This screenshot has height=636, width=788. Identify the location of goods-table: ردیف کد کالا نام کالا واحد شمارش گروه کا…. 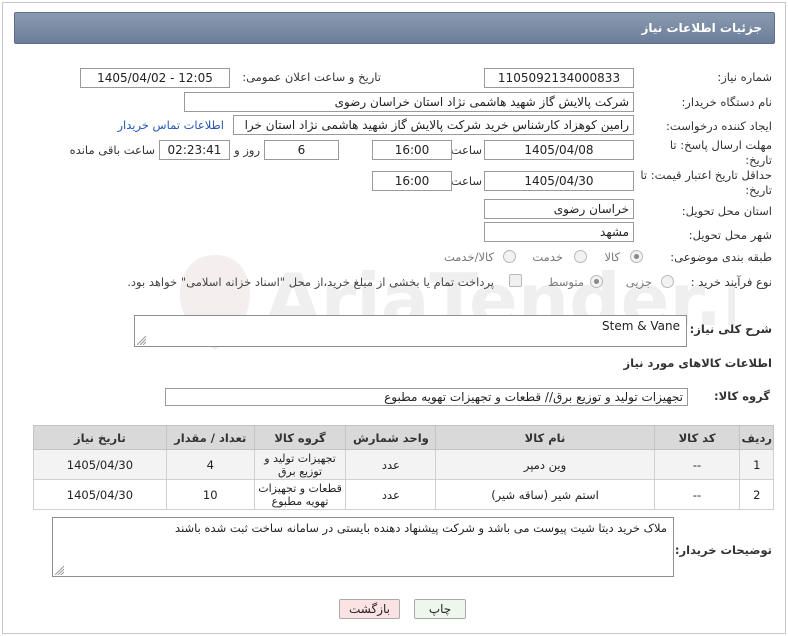
(403, 467).